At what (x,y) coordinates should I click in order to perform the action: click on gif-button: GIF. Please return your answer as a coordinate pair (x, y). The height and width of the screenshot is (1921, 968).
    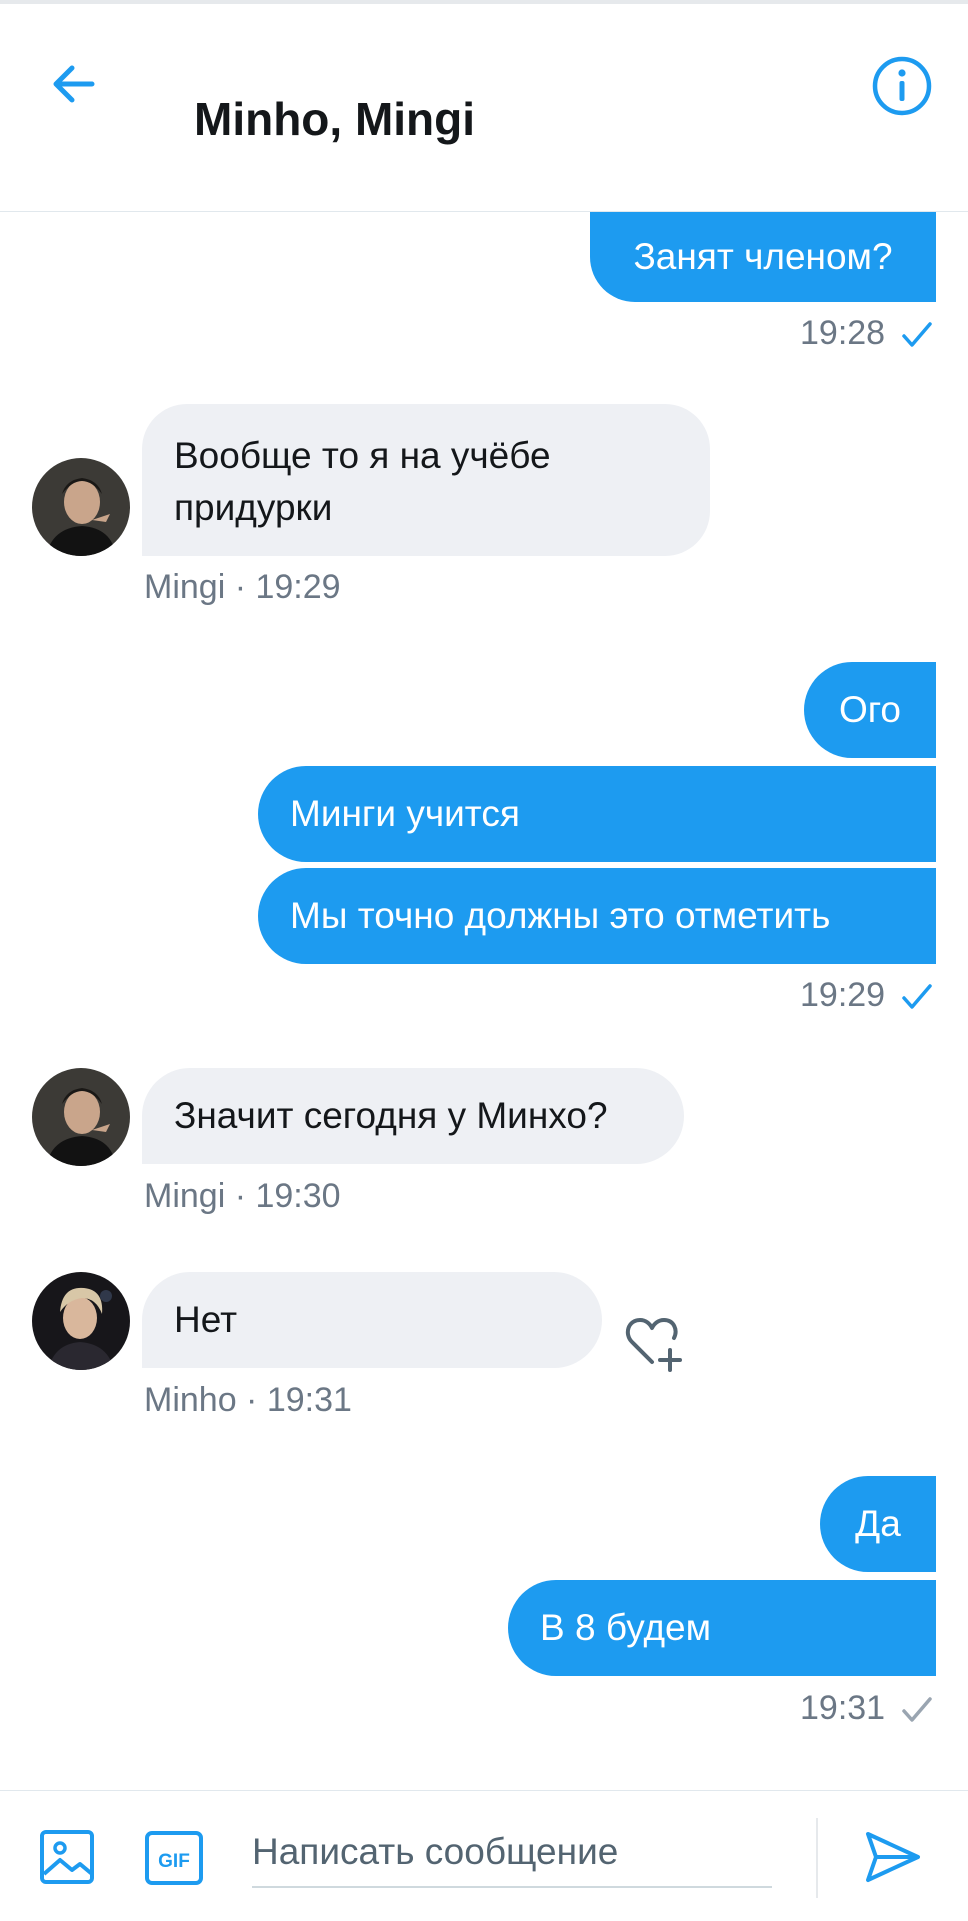
    Looking at the image, I should click on (174, 1858).